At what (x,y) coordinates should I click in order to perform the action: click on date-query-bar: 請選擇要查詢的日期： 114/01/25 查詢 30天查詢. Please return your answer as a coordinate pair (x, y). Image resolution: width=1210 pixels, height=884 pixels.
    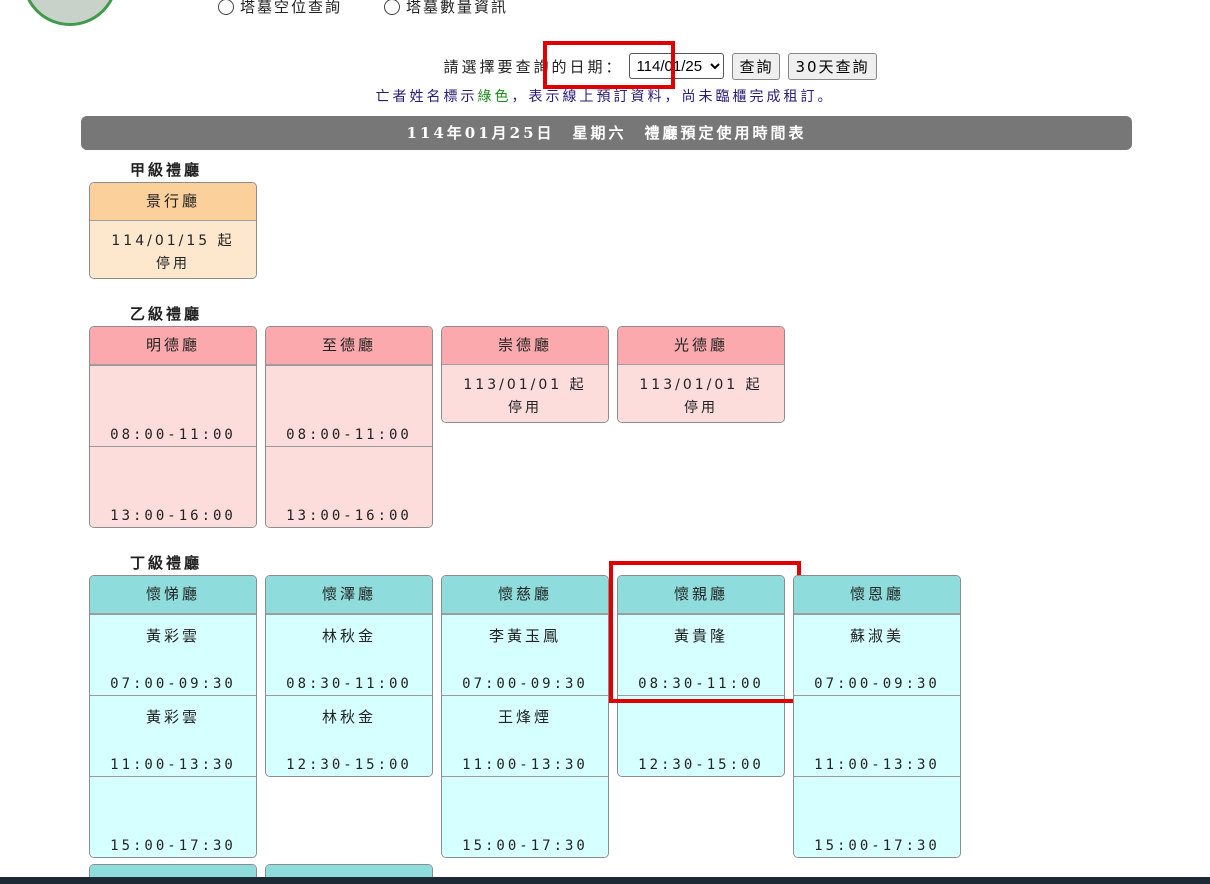
    Looking at the image, I should click on (605, 66).